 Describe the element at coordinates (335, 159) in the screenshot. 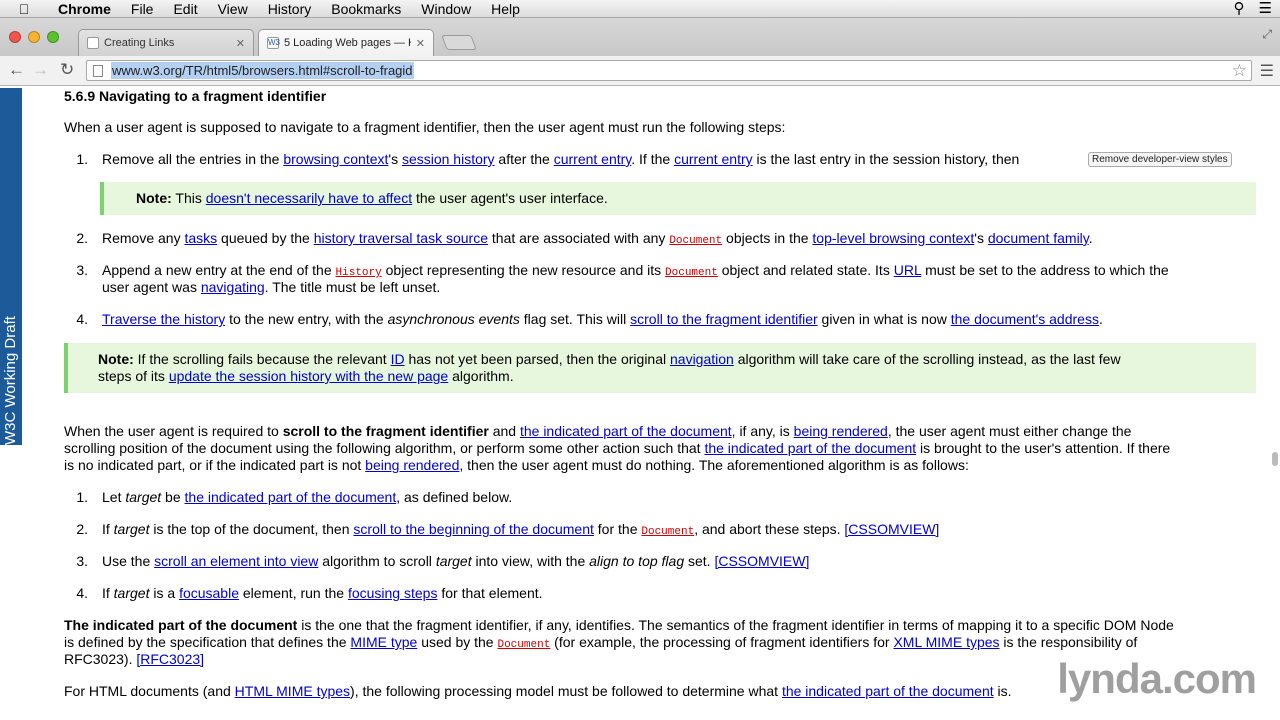

I see `link-browsing-context: browsing context` at that location.